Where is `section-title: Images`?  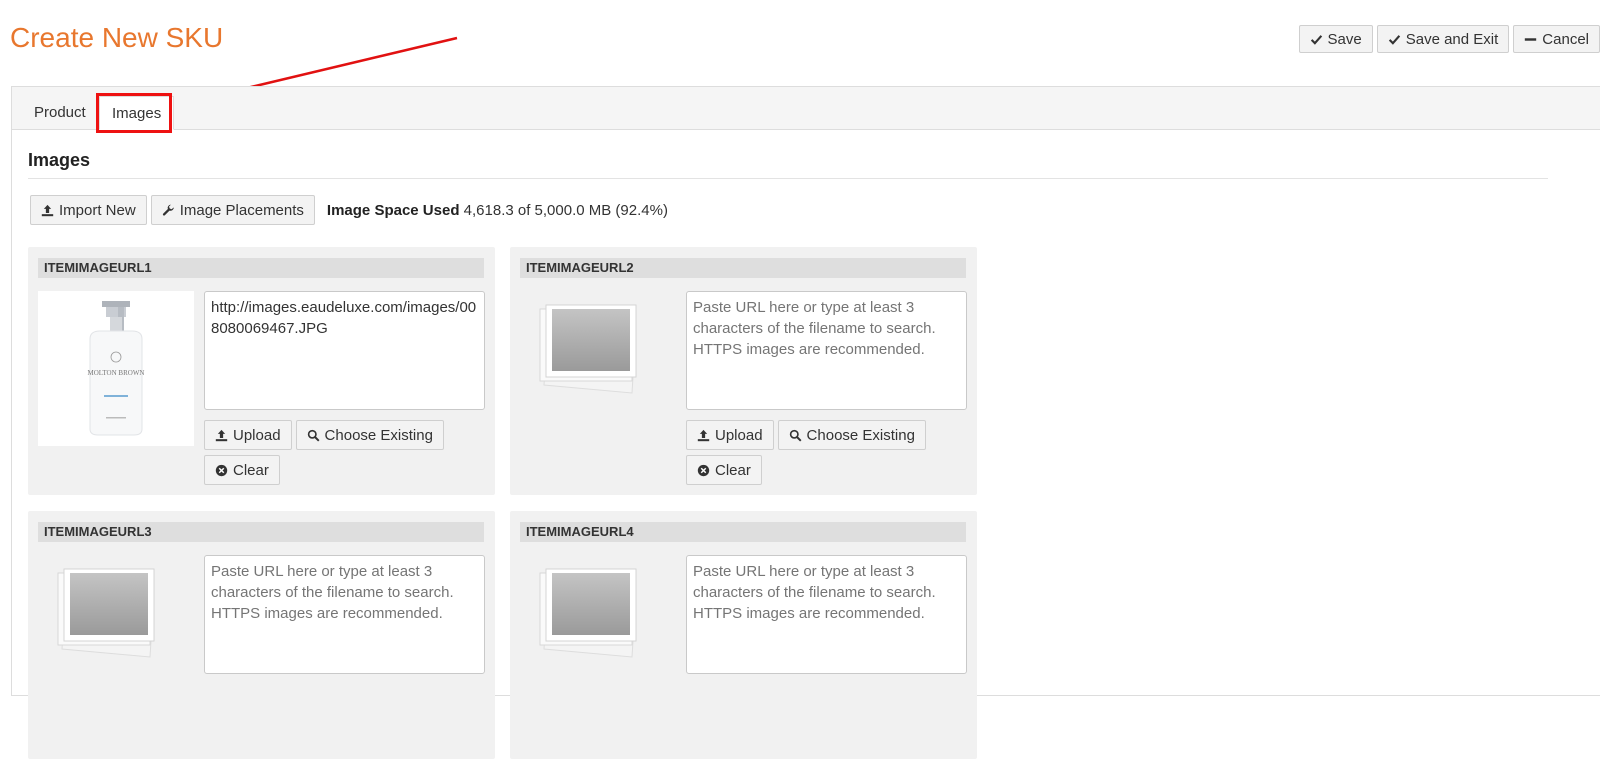
section-title: Images is located at coordinates (59, 160).